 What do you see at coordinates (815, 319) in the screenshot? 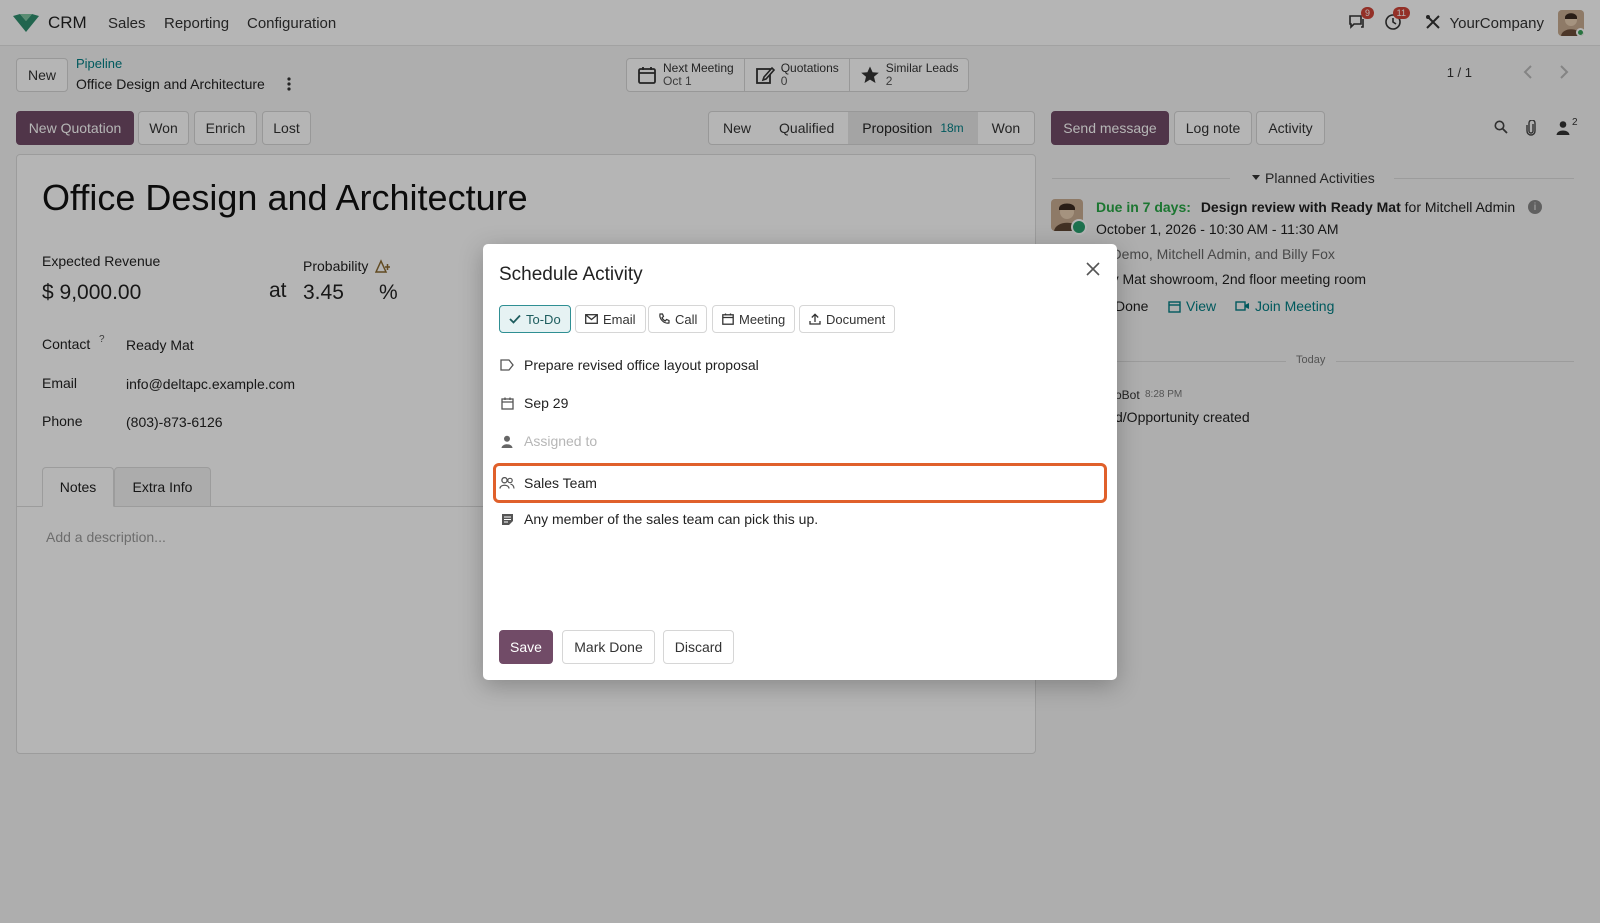
I see `upload-icon` at bounding box center [815, 319].